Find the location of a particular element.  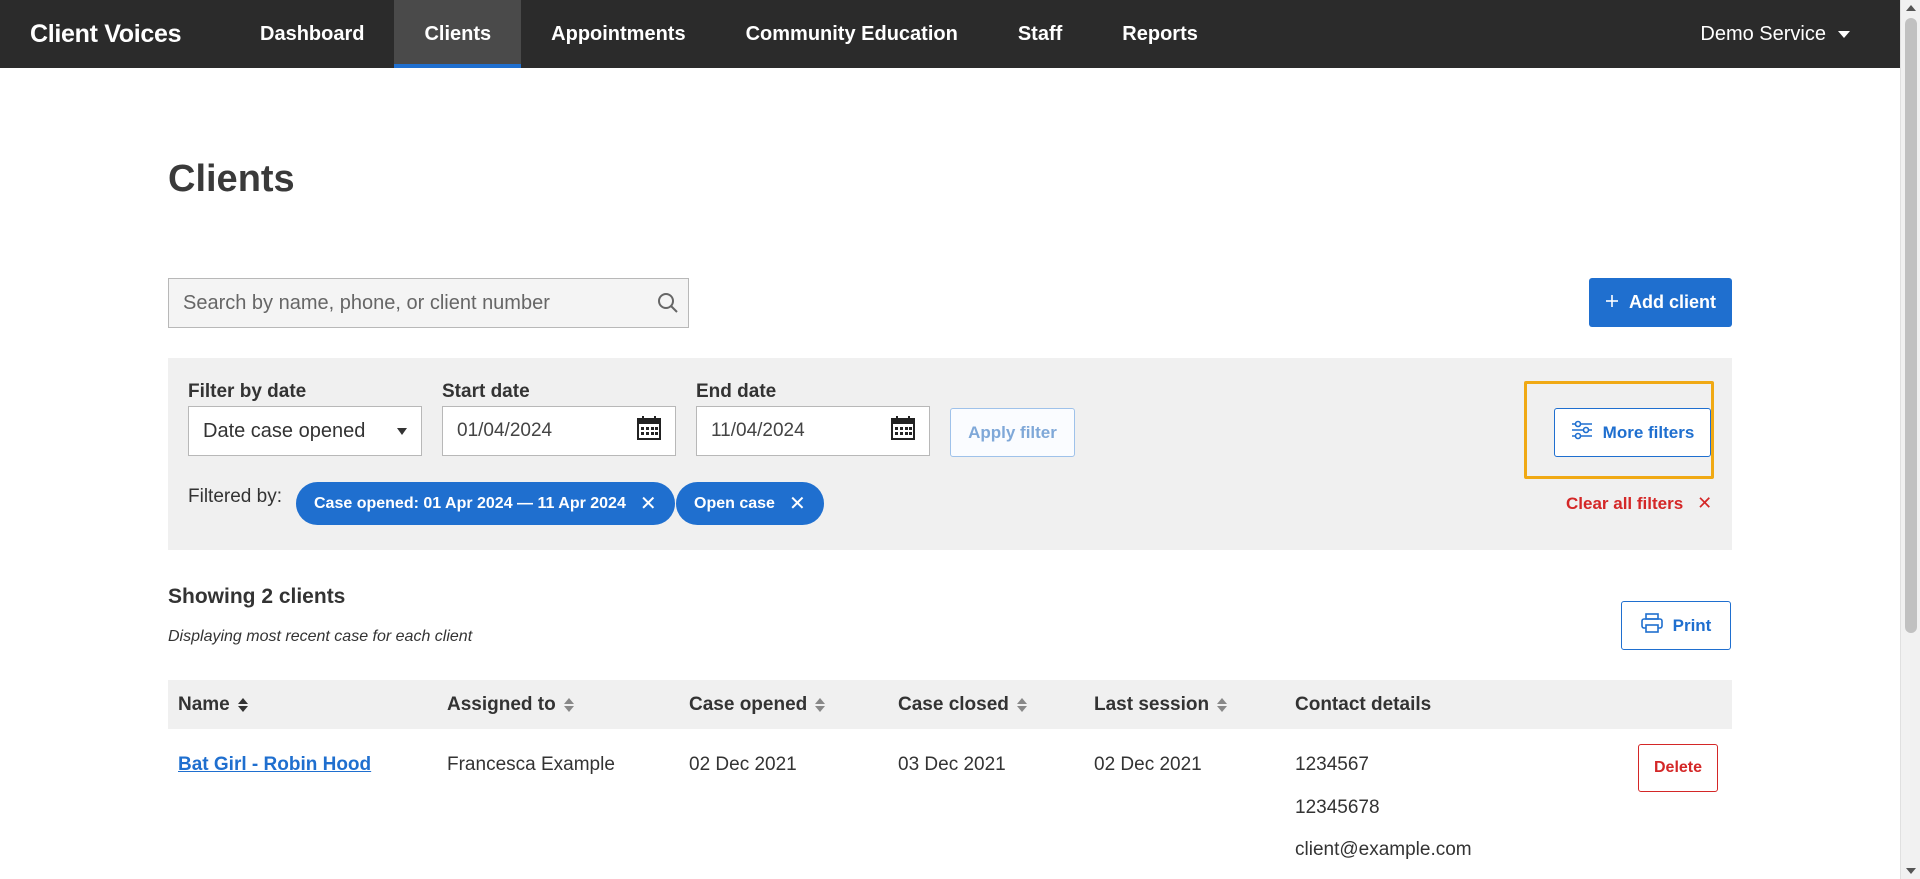

end-date-label: End date is located at coordinates (736, 391).